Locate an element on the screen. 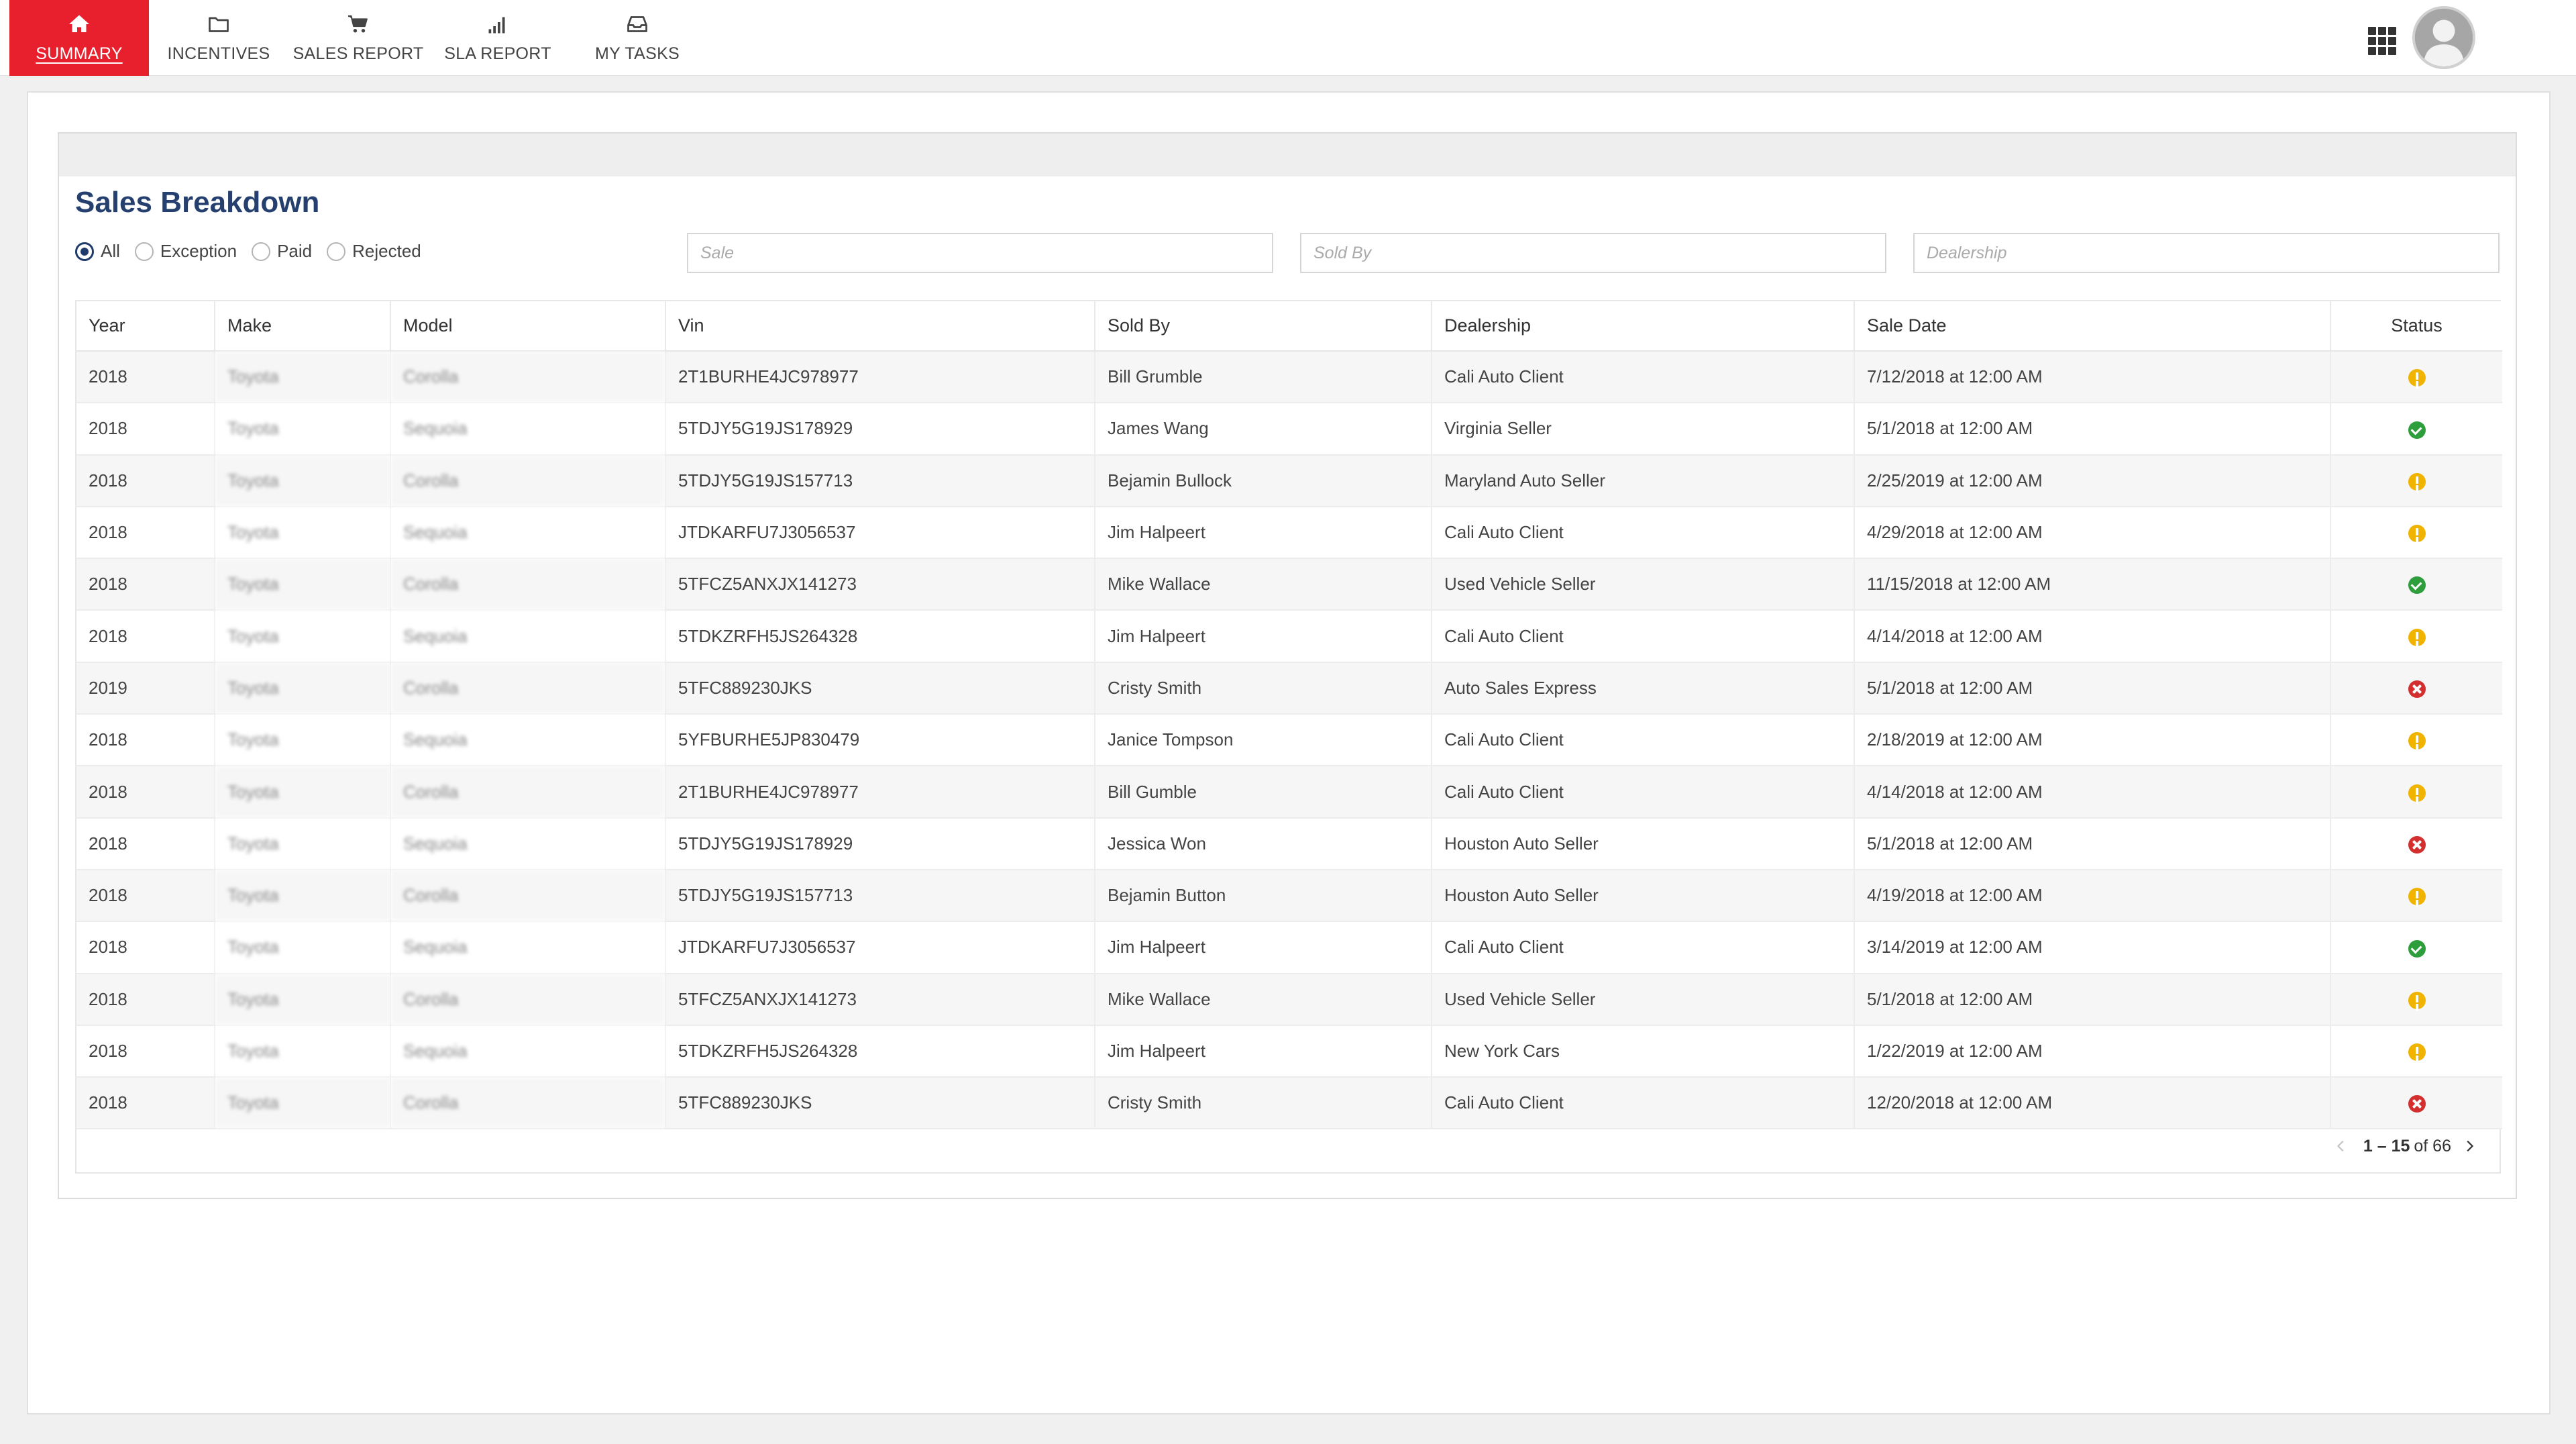 The width and height of the screenshot is (2576, 1444). avatar is located at coordinates (2443, 37).